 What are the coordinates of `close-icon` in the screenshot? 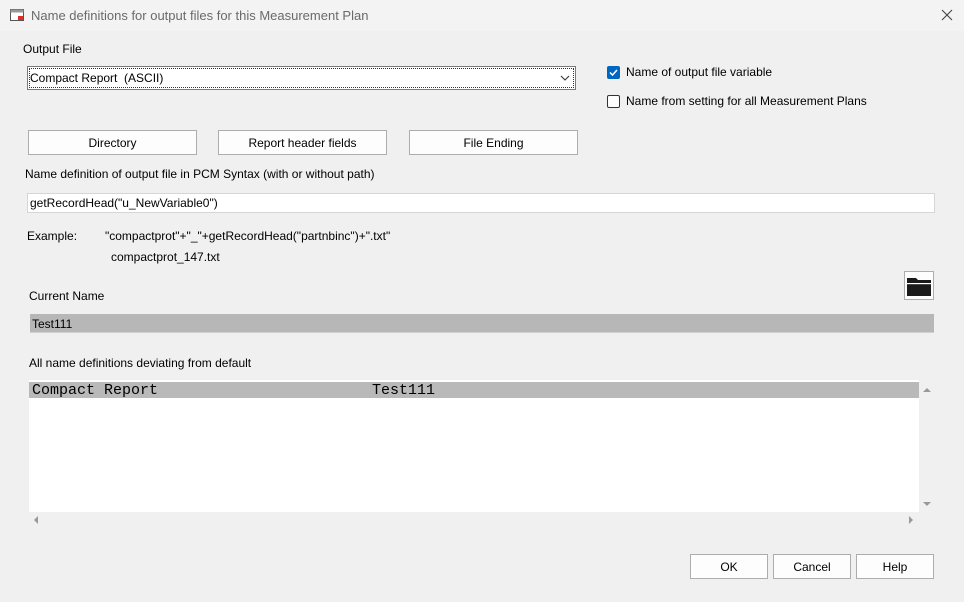 It's located at (947, 15).